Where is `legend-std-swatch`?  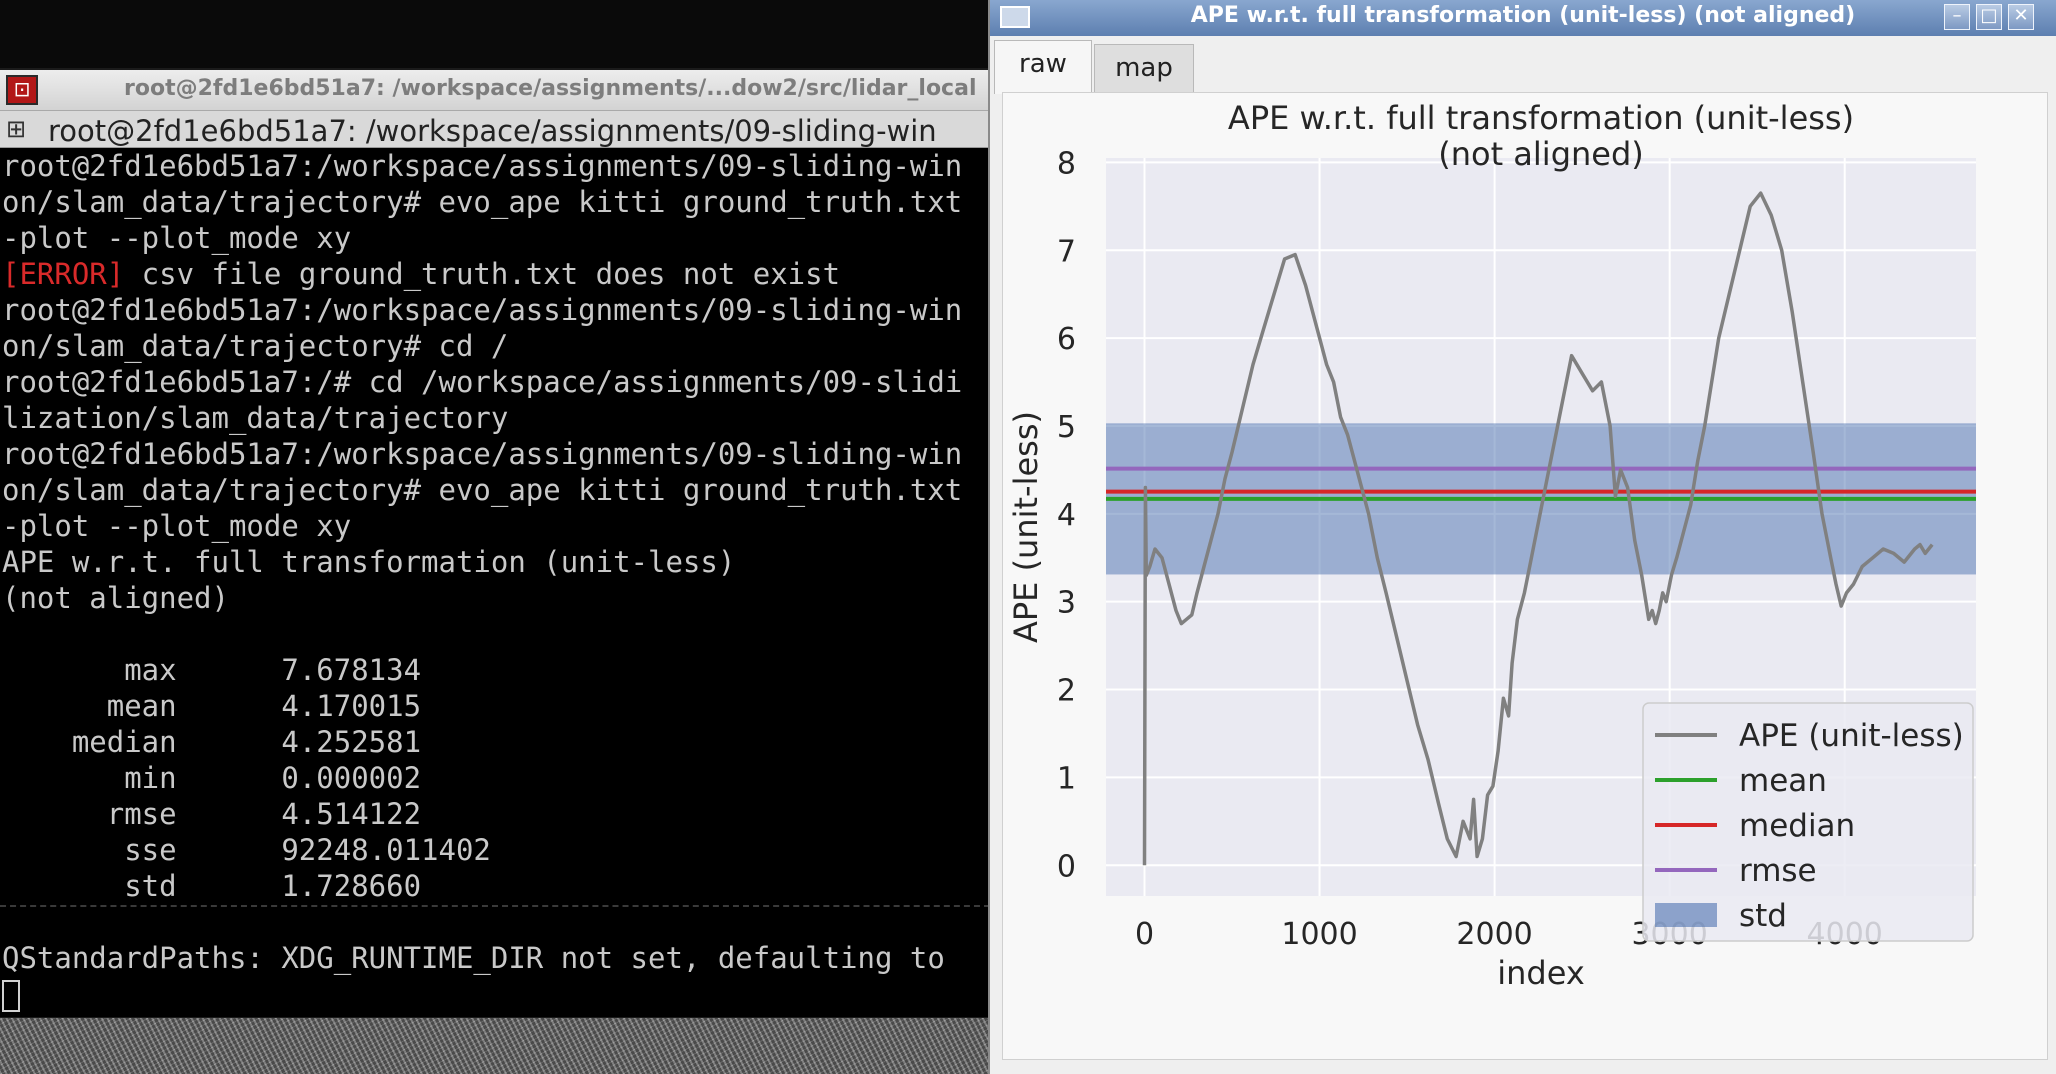 legend-std-swatch is located at coordinates (1686, 915).